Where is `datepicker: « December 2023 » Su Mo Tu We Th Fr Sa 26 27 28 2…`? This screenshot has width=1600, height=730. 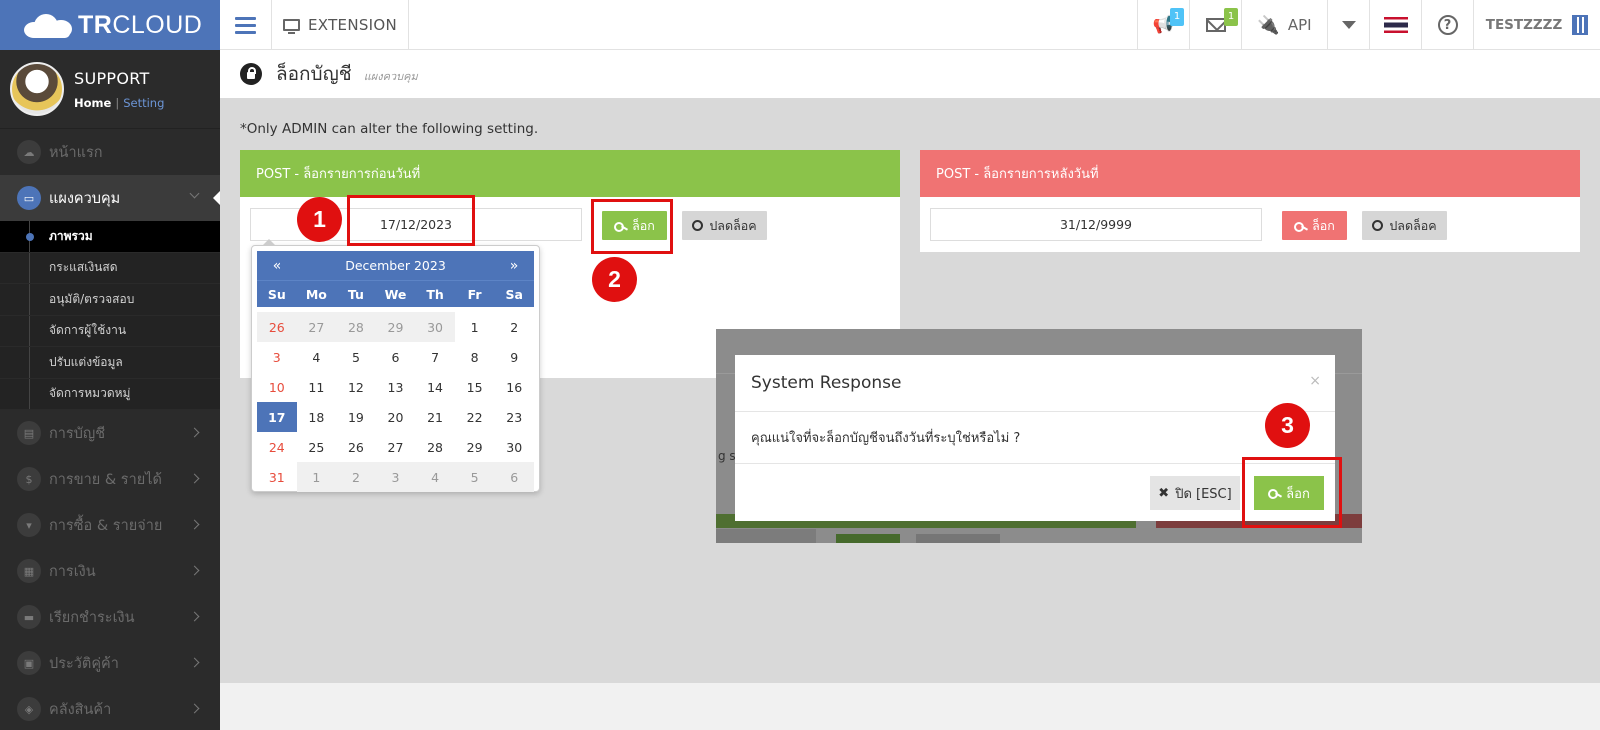
datepicker: « December 2023 » Su Mo Tu We Th Fr Sa 26 27 28 2… is located at coordinates (395, 365).